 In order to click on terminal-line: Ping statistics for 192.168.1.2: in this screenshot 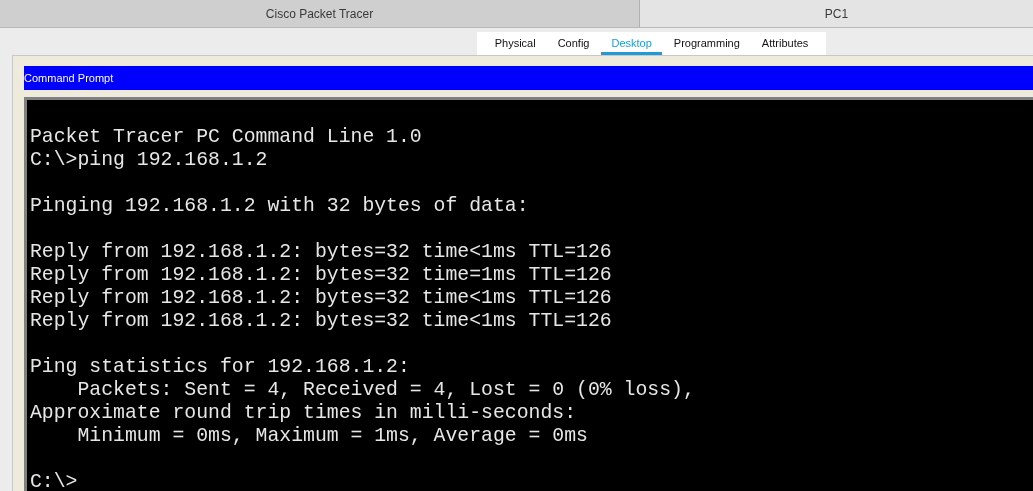, I will do `click(220, 367)`.